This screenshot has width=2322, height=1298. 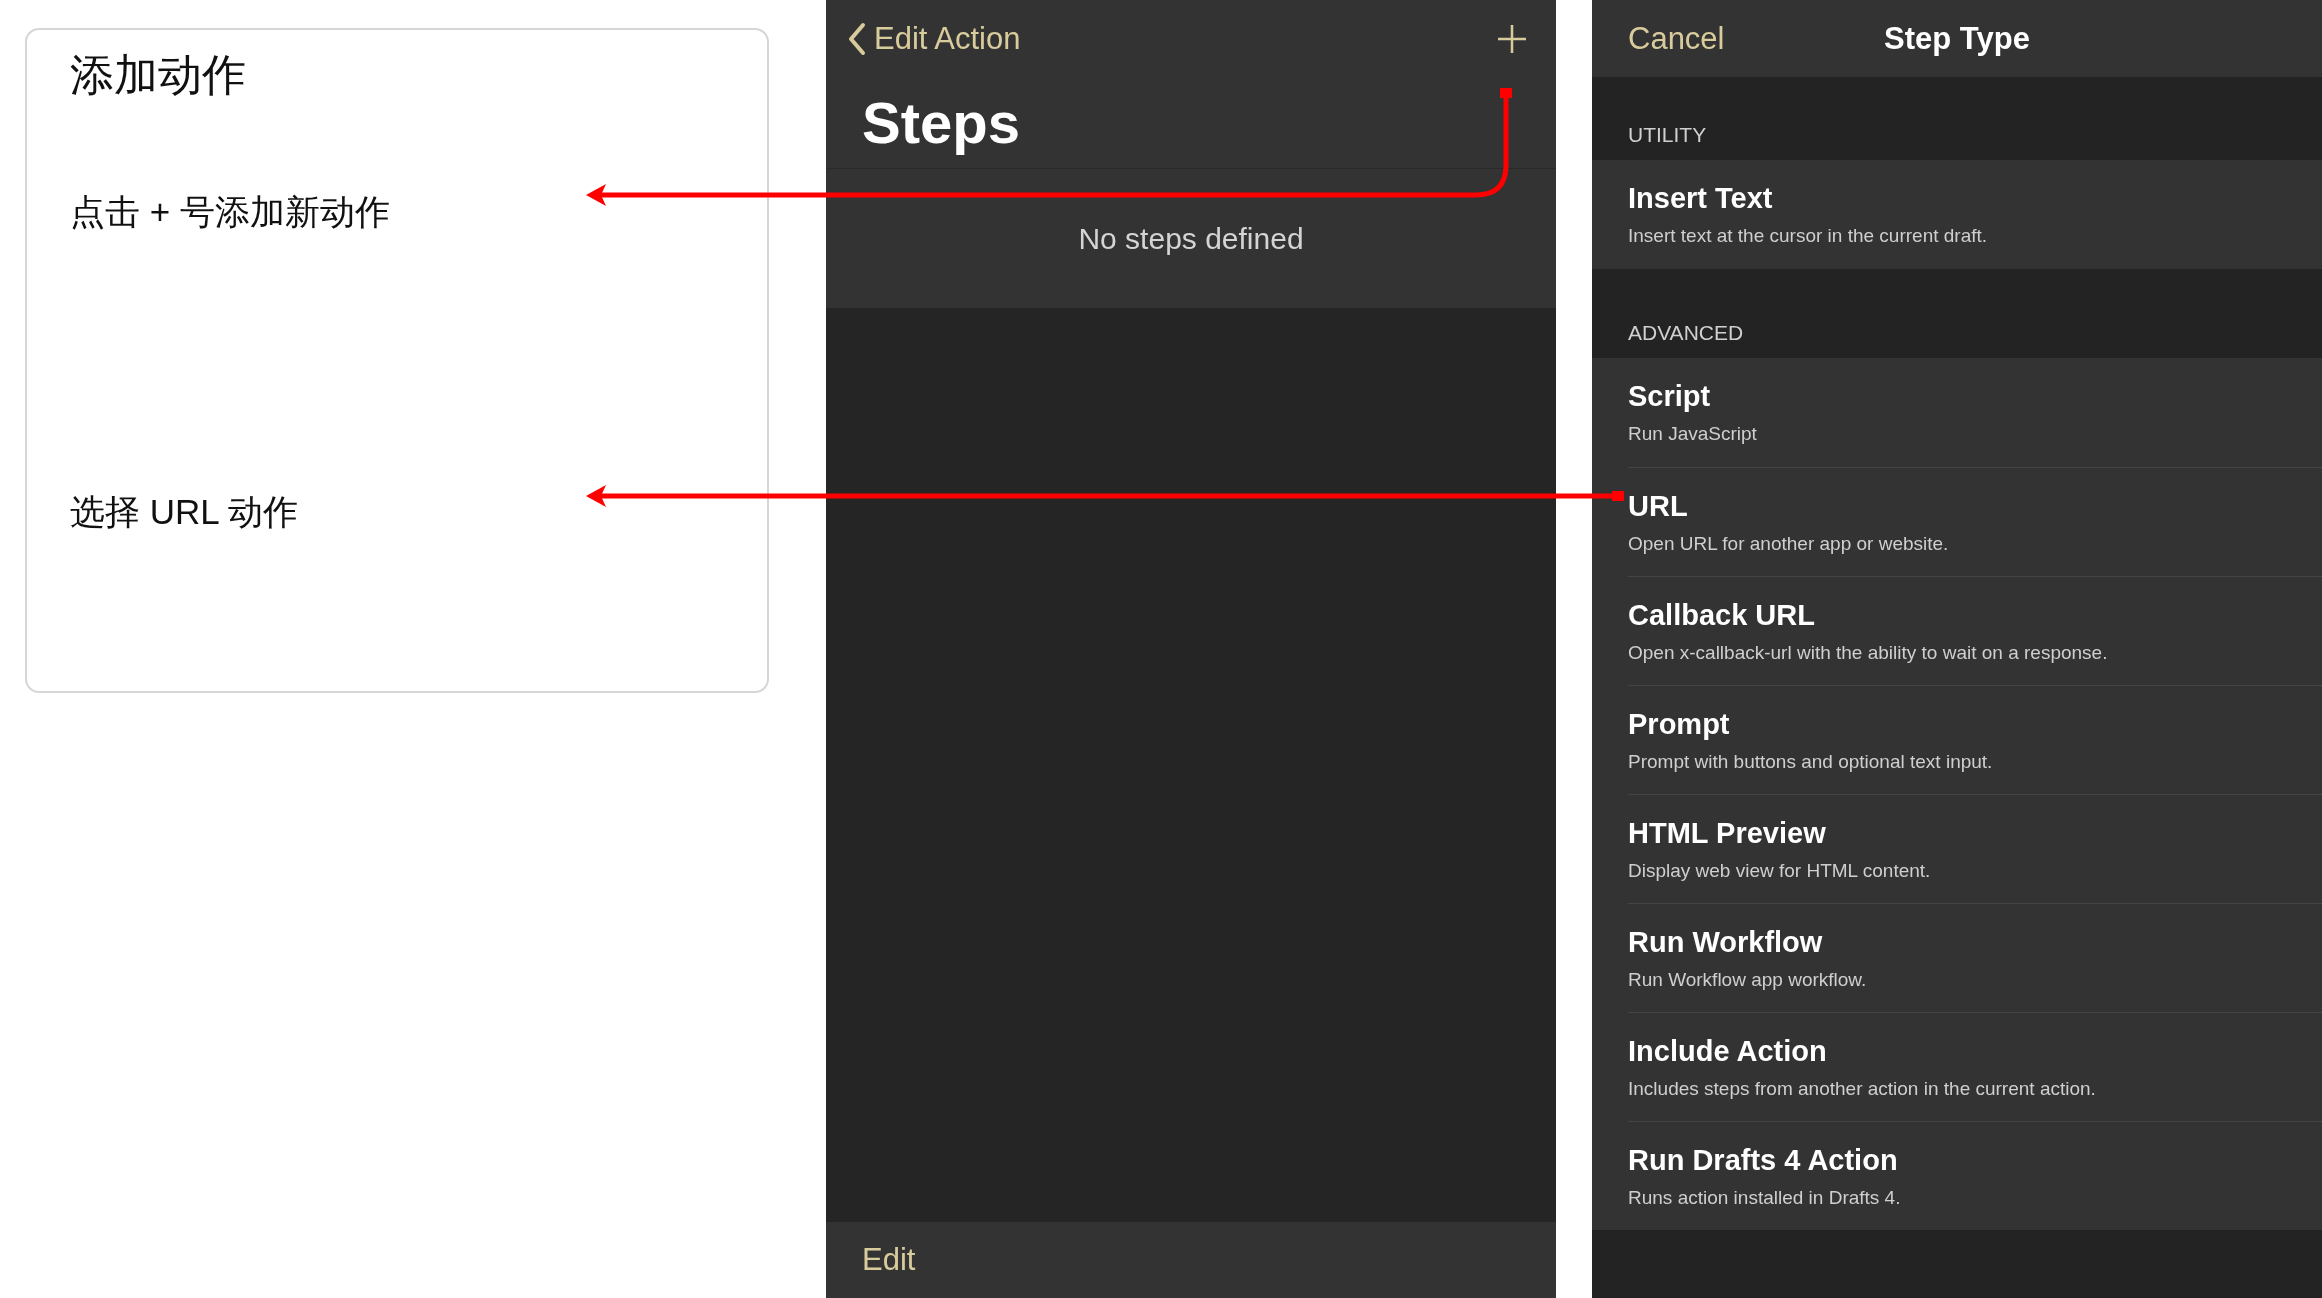 I want to click on step-type-item: Script Run JavaScript, so click(x=1957, y=412).